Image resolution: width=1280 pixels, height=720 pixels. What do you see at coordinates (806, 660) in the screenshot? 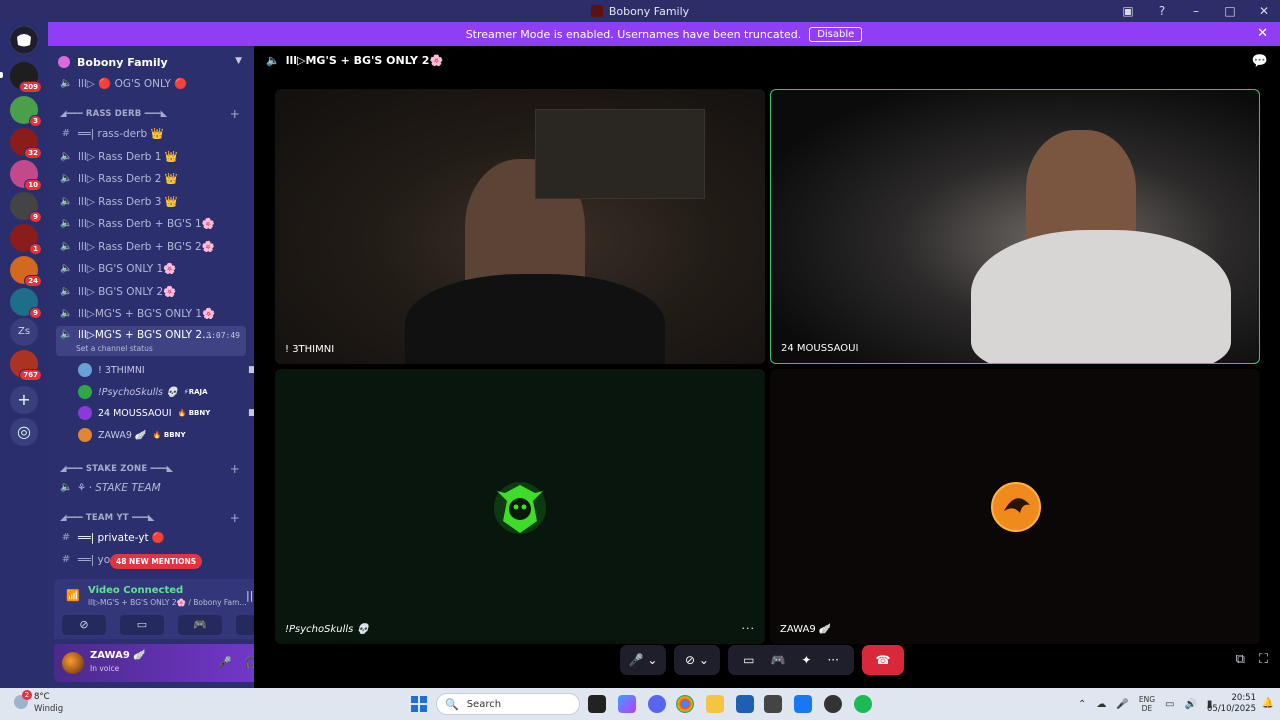
I see `soundboard-icon: ✦` at bounding box center [806, 660].